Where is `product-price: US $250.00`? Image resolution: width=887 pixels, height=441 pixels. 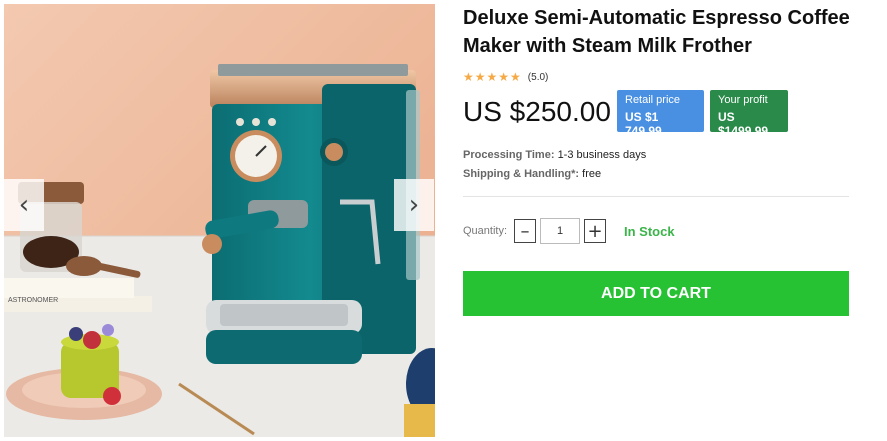 product-price: US $250.00 is located at coordinates (537, 111).